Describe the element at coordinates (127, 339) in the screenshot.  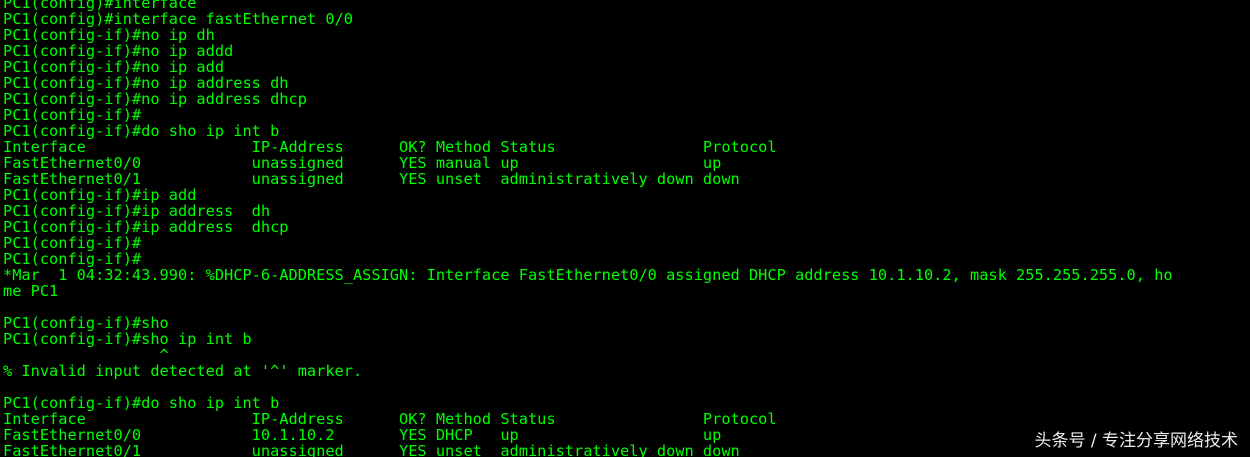
I see `terminal-line: PC1(config-if)#sho ip int b` at that location.